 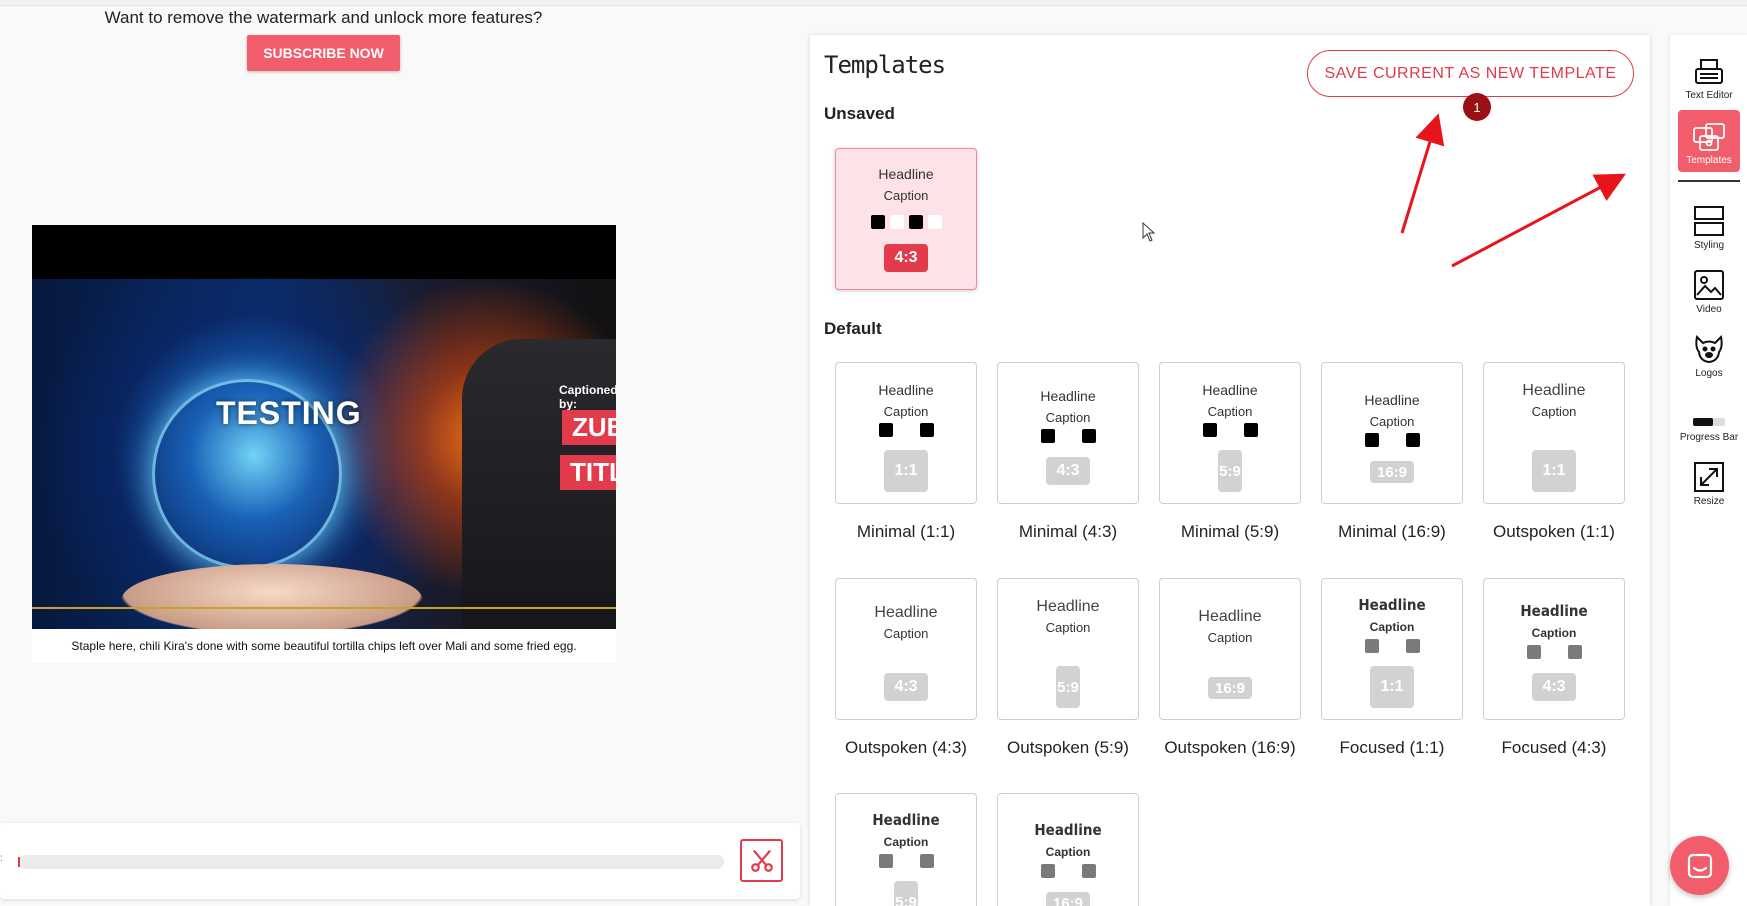 What do you see at coordinates (1709, 477) in the screenshot?
I see `resize-icon` at bounding box center [1709, 477].